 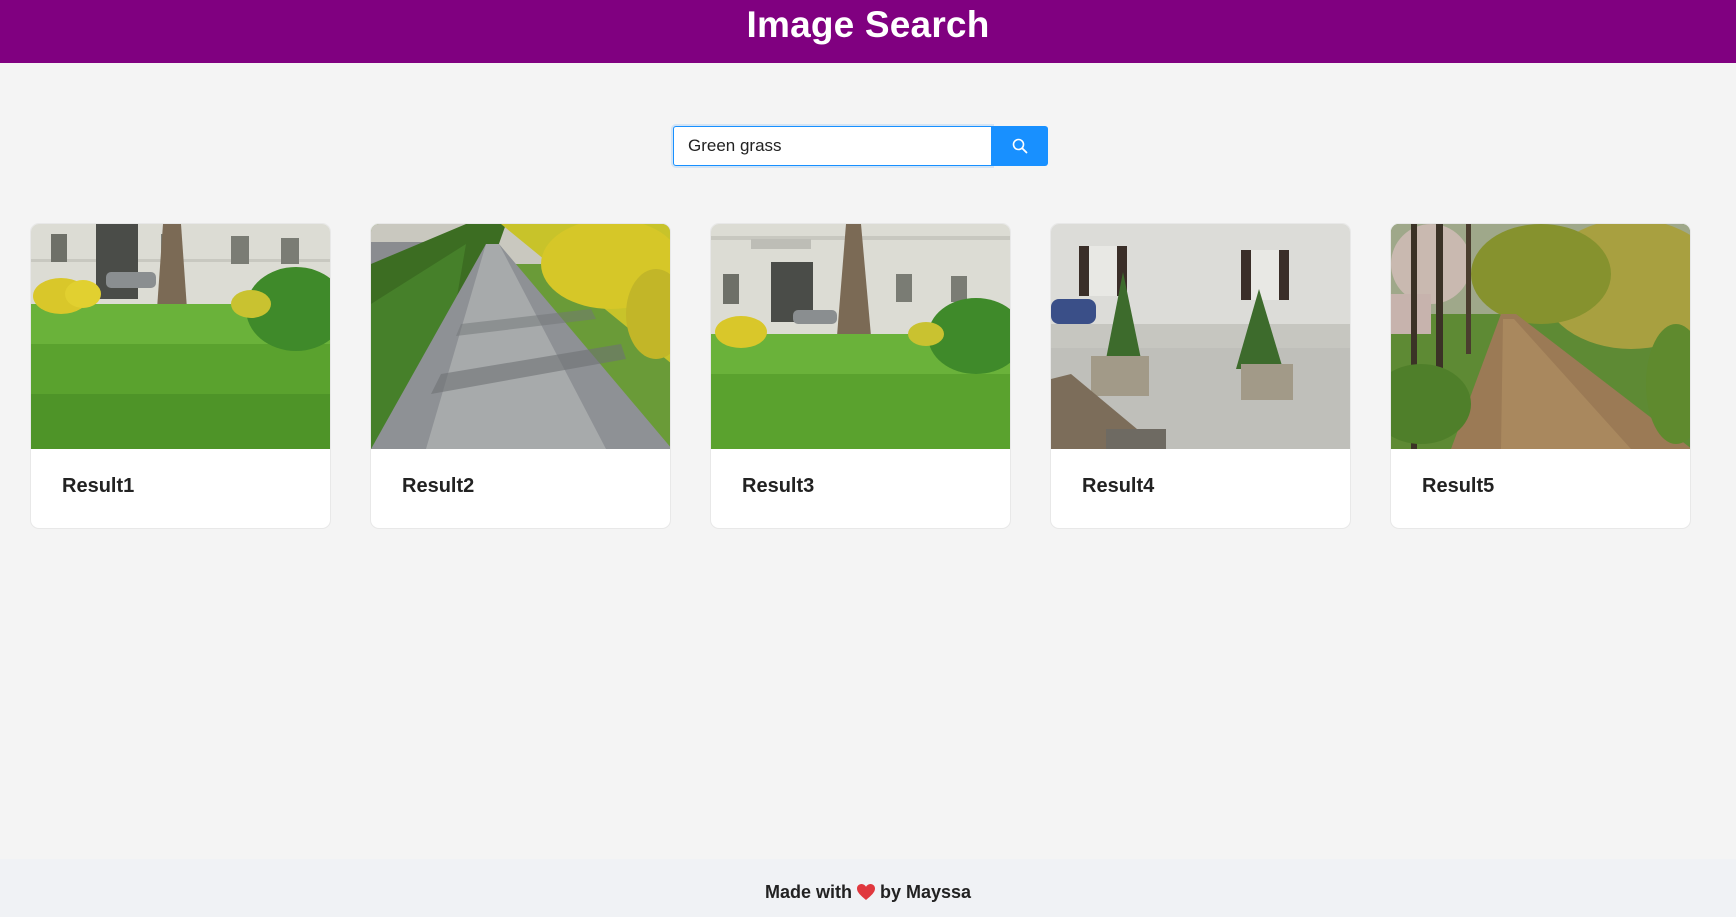 I want to click on result-title: Result1, so click(x=98, y=486).